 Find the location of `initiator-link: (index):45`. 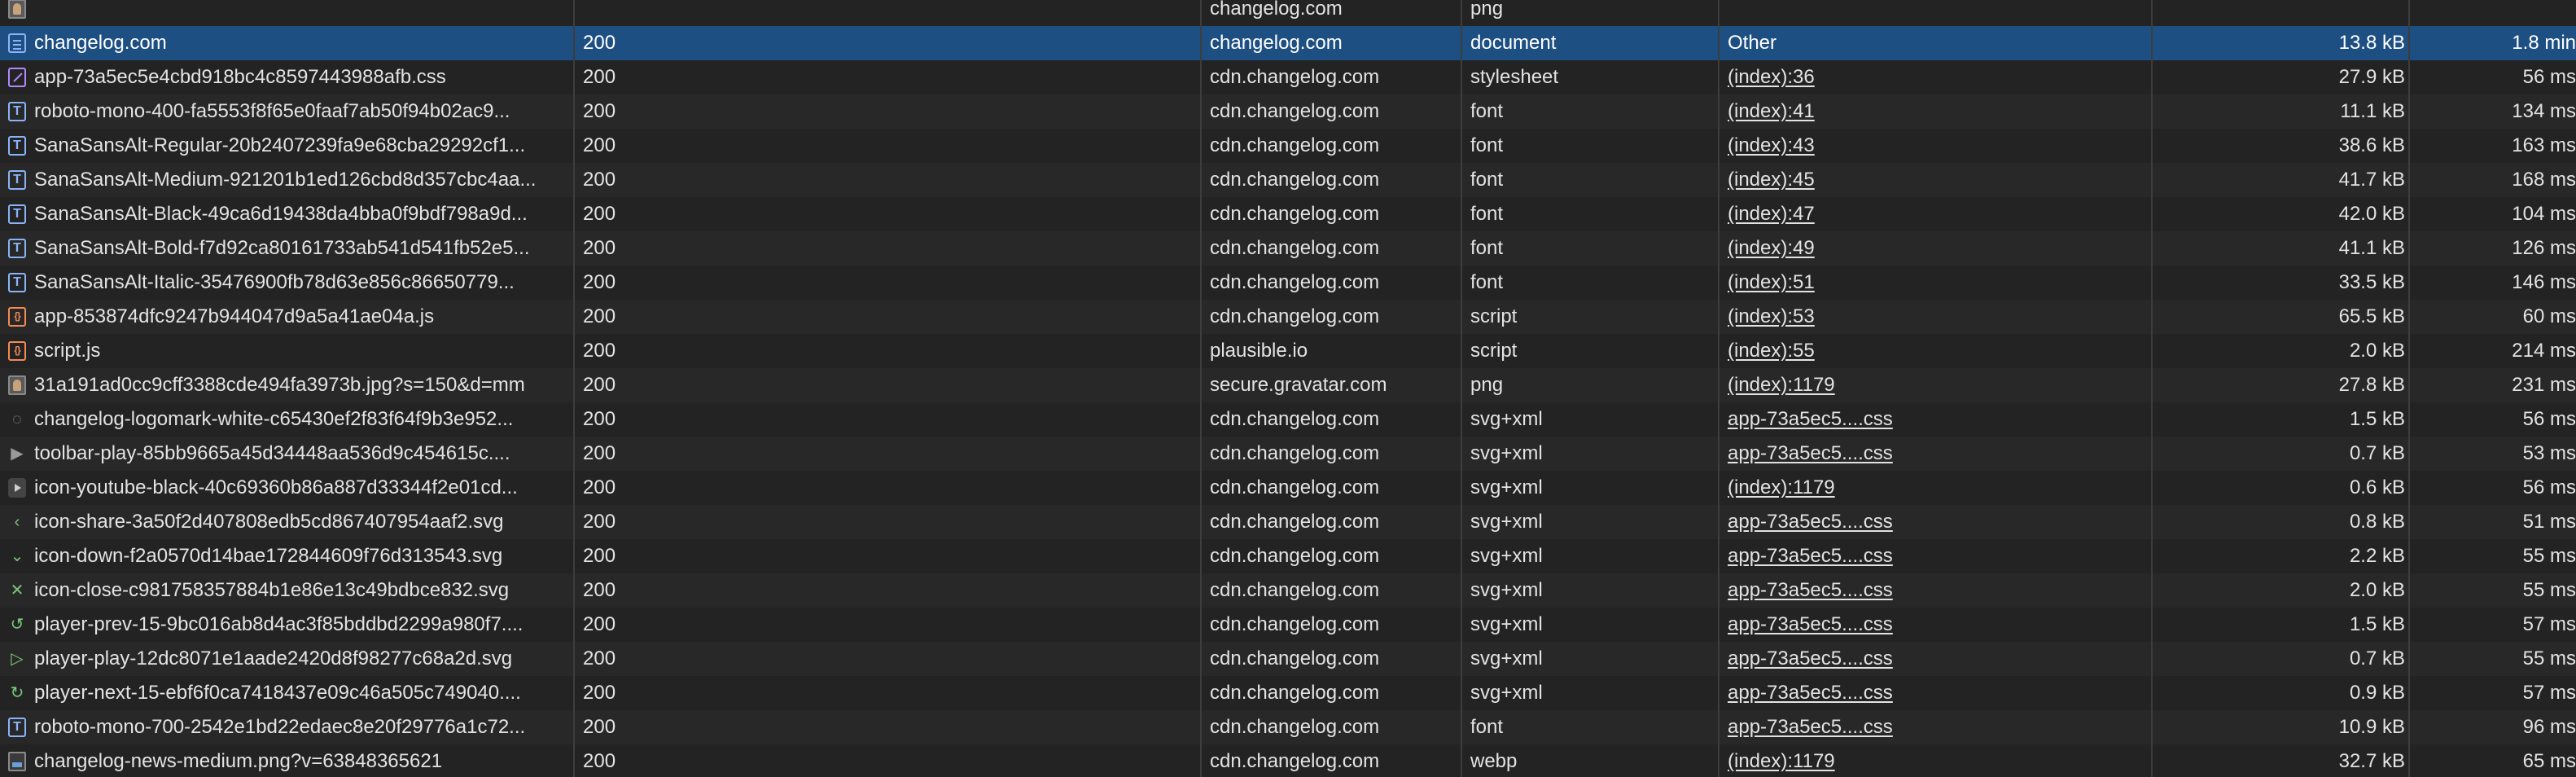

initiator-link: (index):45 is located at coordinates (1771, 180).